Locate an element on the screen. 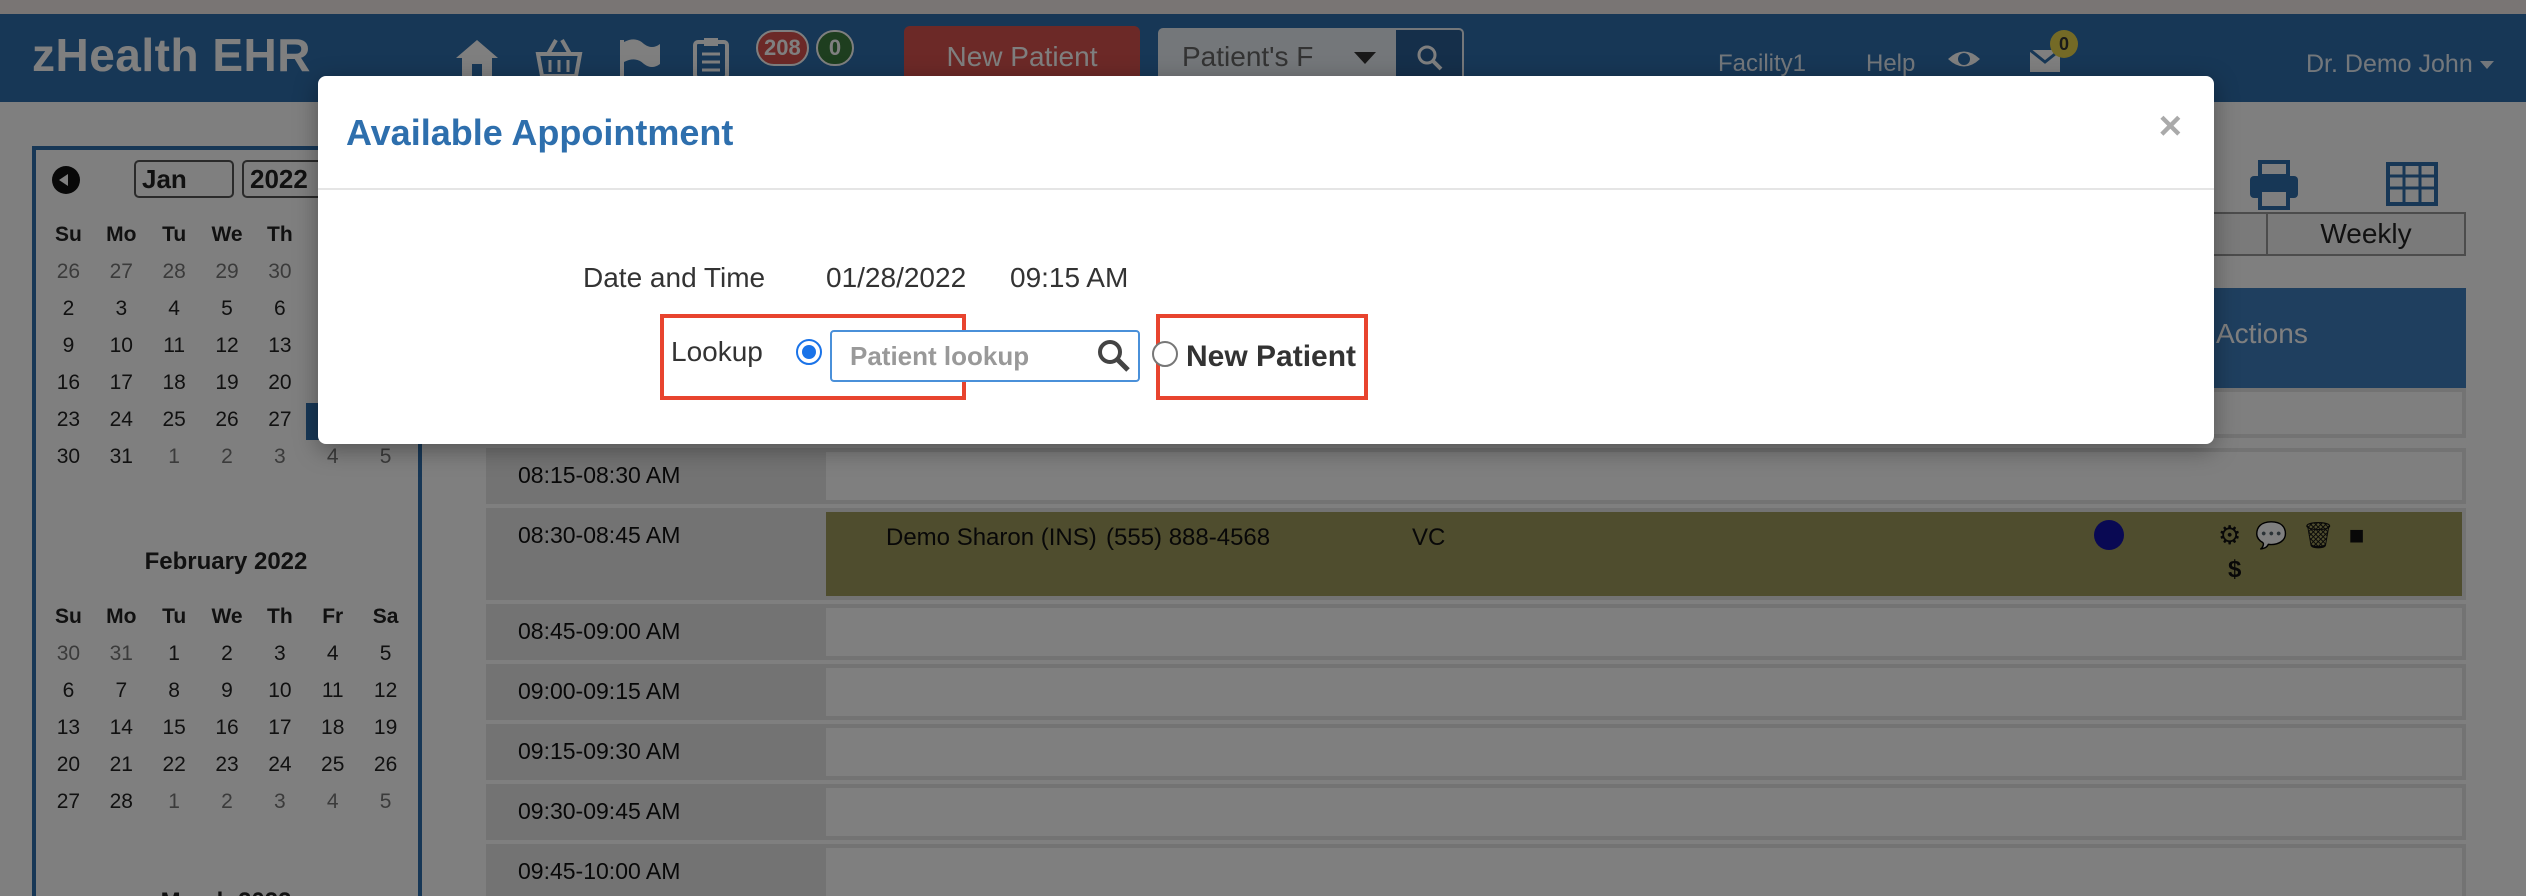  lookup-label: Lookup is located at coordinates (717, 351).